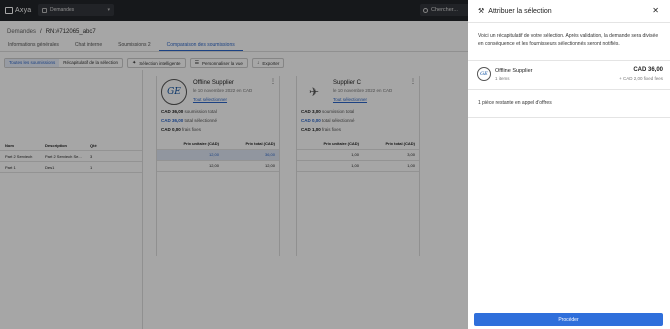 Image resolution: width=670 pixels, height=329 pixels. What do you see at coordinates (514, 71) in the screenshot?
I see `supplier-name: Offline Supplier` at bounding box center [514, 71].